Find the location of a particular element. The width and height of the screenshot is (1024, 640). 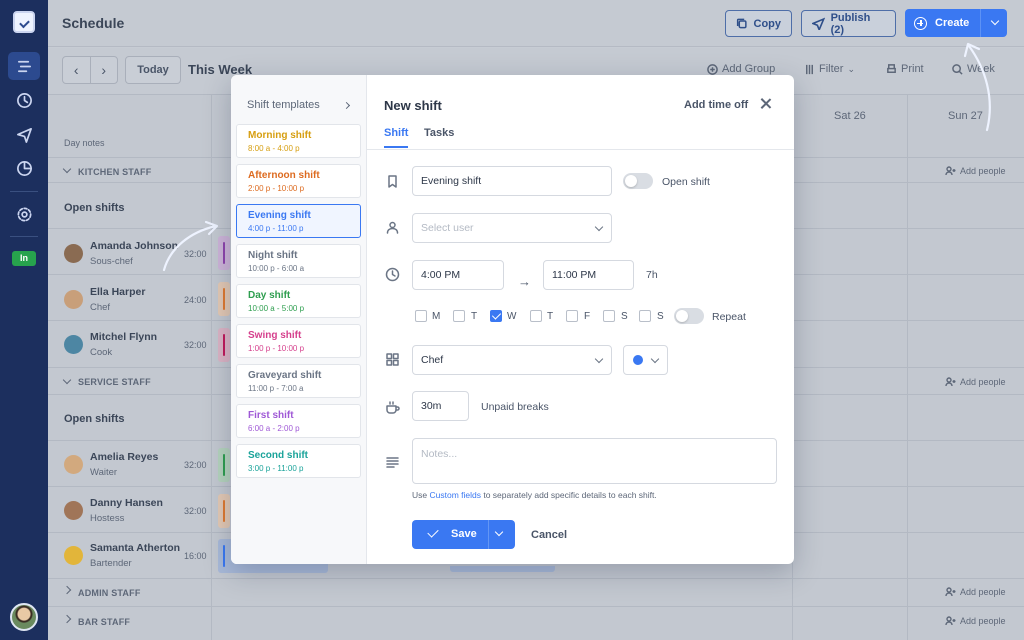

day-checkbox-wed is located at coordinates (496, 316).